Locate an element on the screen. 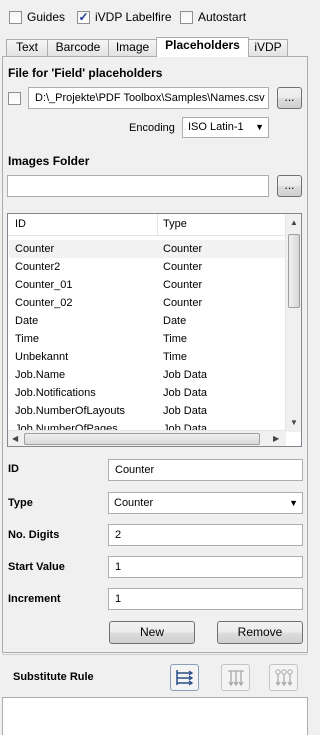 This screenshot has height=735, width=320. substitute-parallel-button is located at coordinates (235, 677).